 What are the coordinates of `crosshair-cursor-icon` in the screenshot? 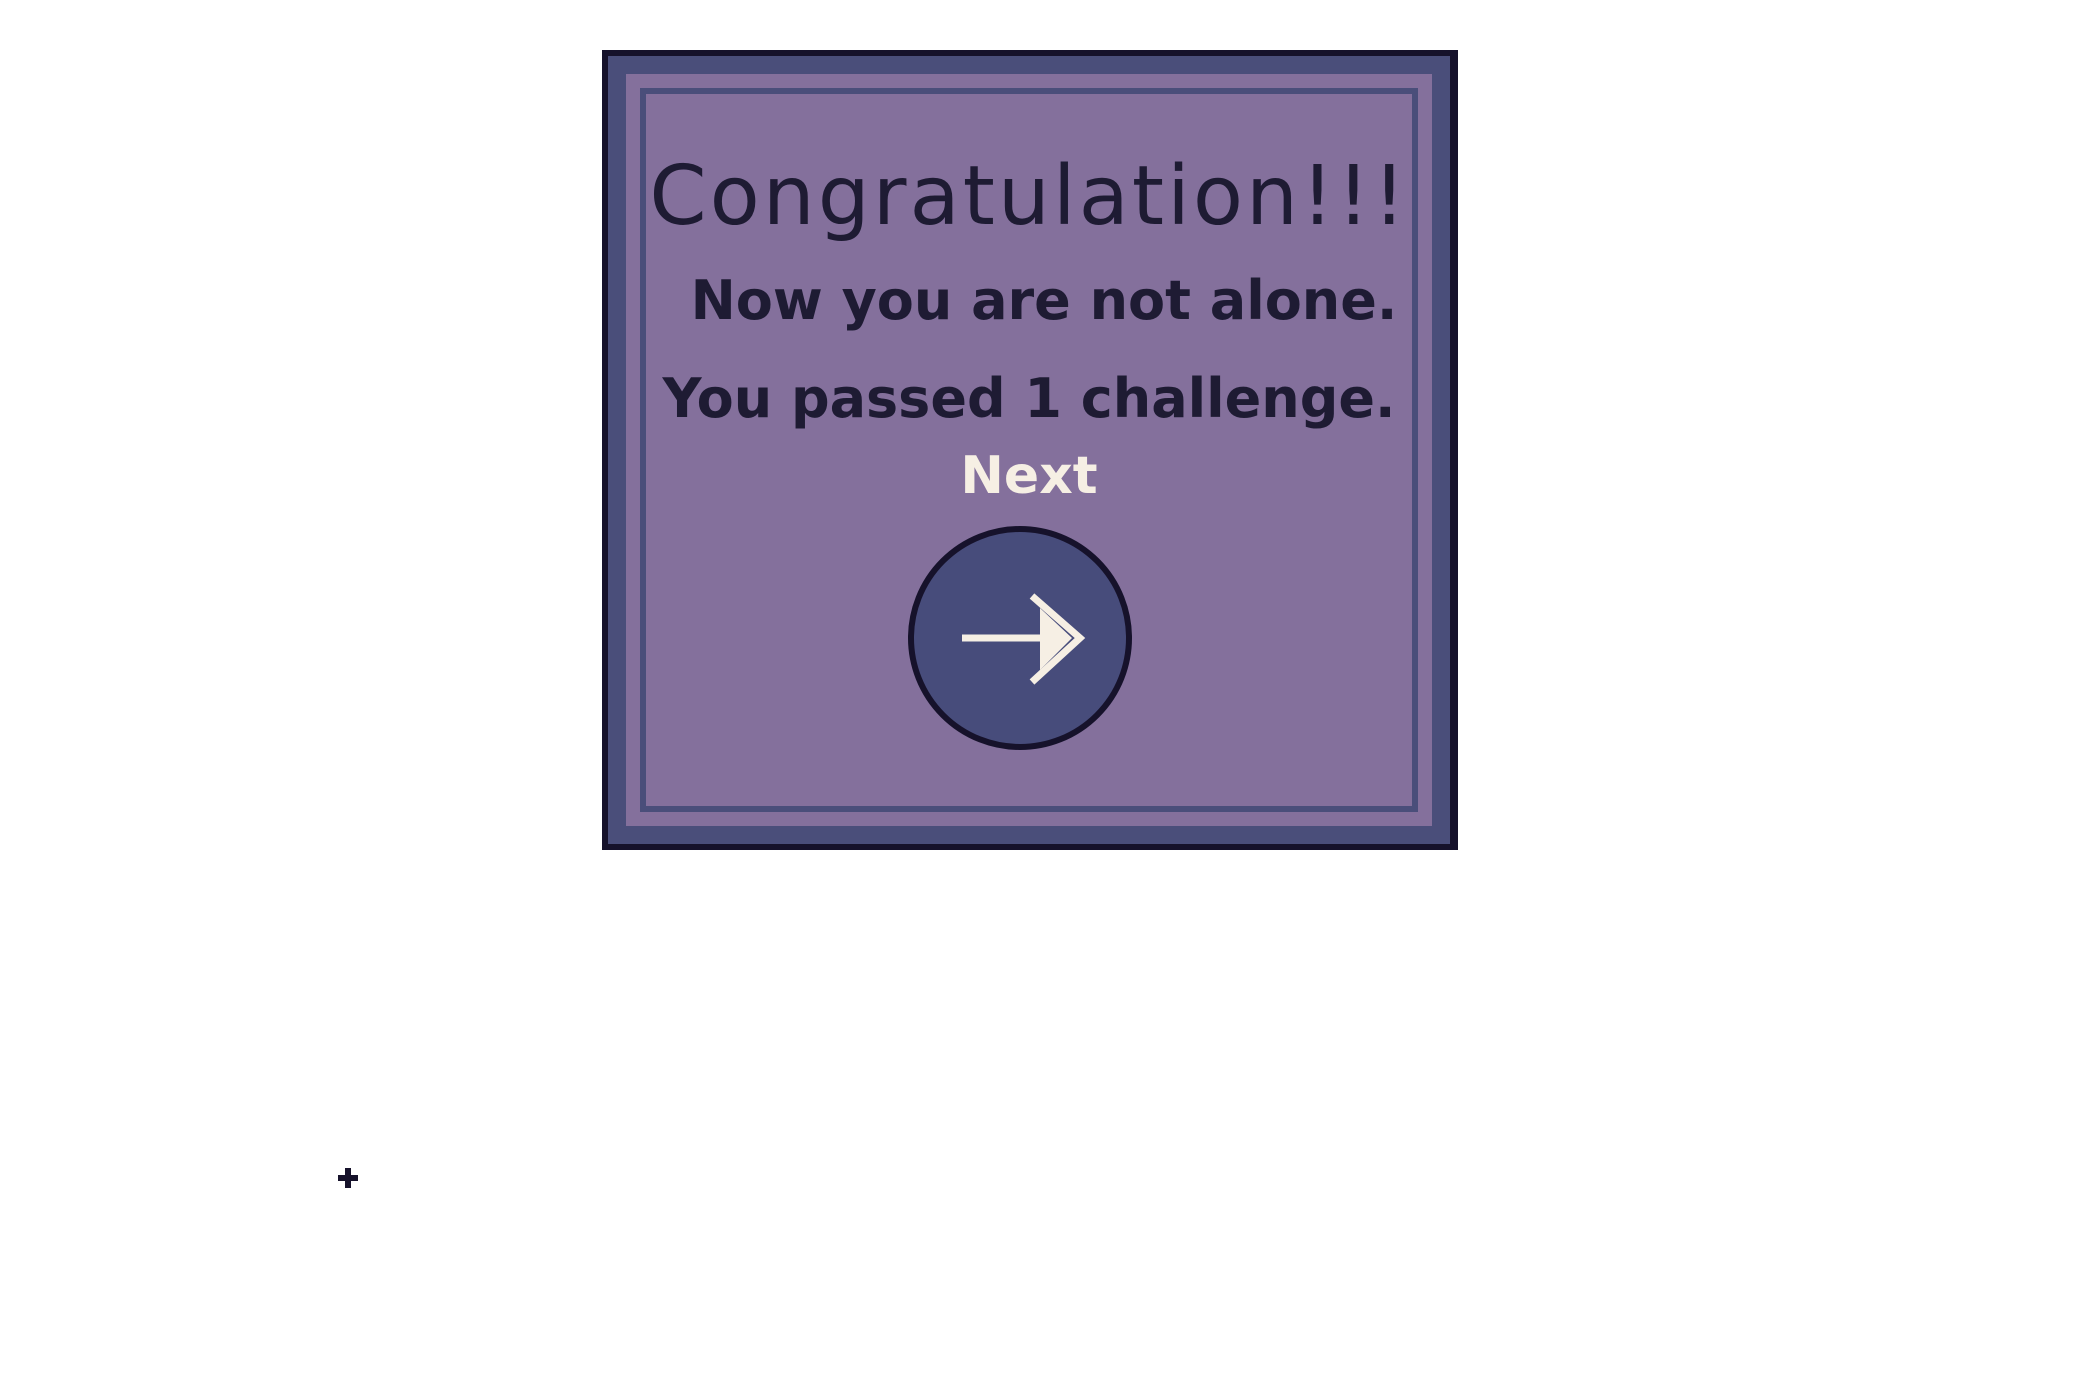 It's located at (348, 1178).